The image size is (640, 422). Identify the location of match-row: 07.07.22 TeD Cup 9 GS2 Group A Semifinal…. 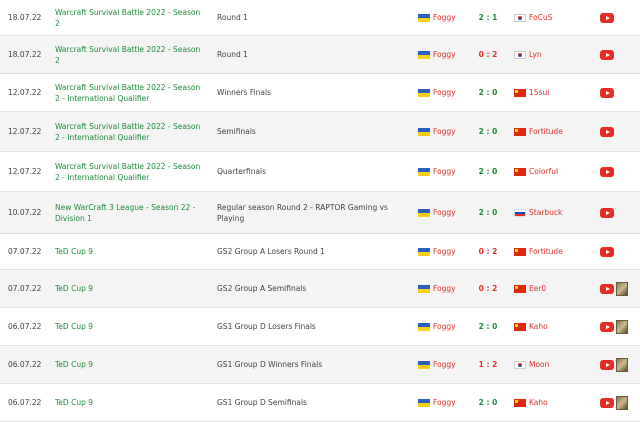
(320, 289).